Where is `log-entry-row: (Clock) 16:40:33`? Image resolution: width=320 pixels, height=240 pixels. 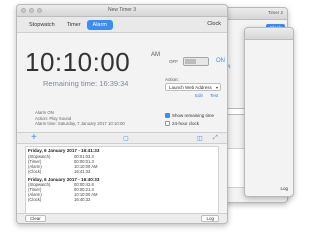
log-entry-row: (Clock) 16:40:33 is located at coordinates (59, 200).